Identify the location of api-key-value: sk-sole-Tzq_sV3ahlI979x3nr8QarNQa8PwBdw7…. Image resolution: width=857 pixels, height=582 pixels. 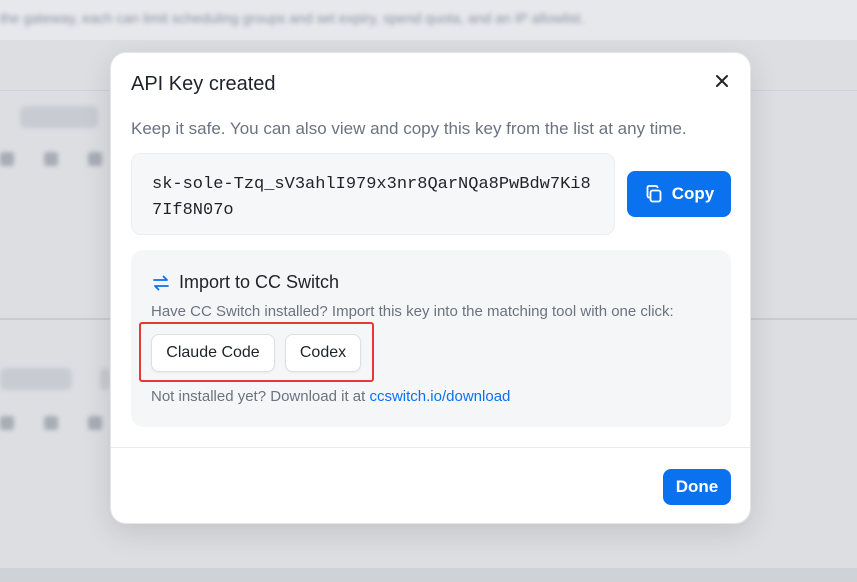
(376, 198).